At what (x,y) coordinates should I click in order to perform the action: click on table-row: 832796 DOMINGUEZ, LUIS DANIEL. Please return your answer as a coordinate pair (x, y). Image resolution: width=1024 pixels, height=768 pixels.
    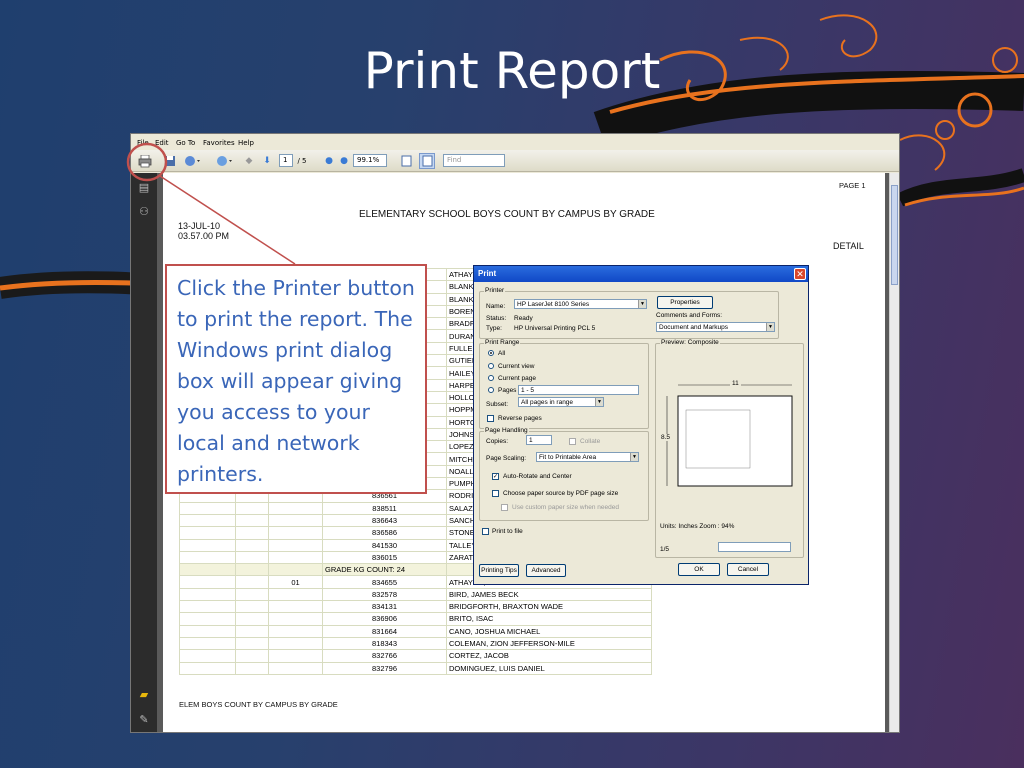
    Looking at the image, I should click on (415, 668).